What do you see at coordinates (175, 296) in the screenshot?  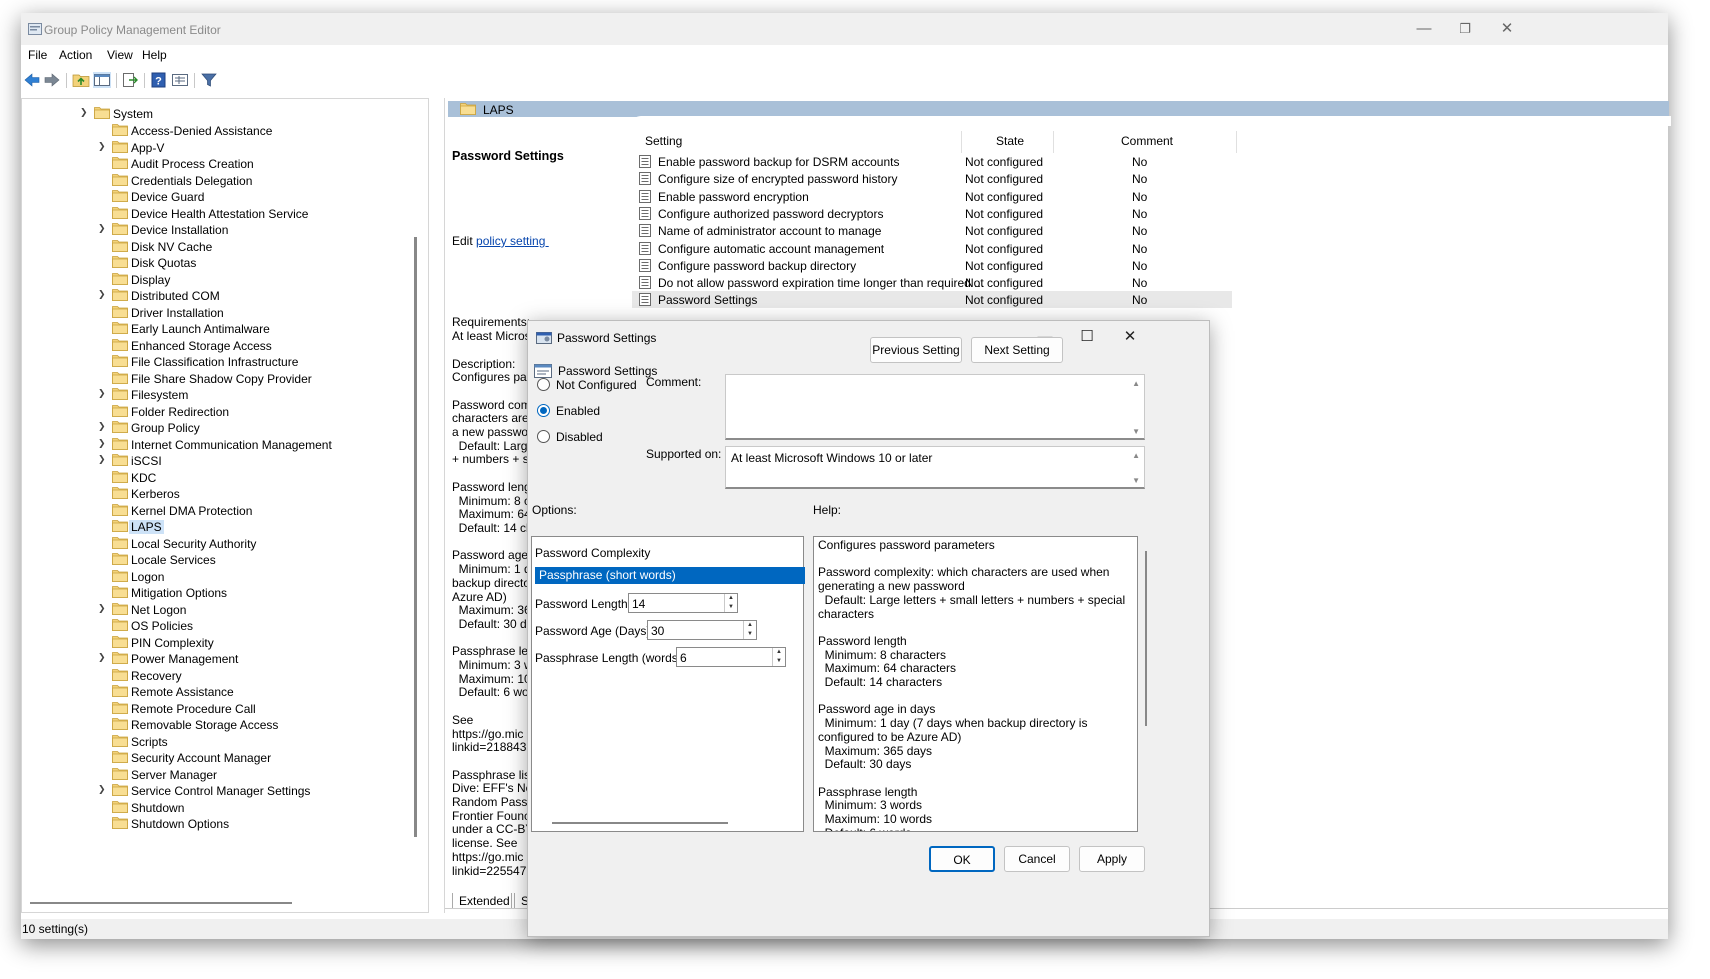 I see `tree-item-label: Distributed COM` at bounding box center [175, 296].